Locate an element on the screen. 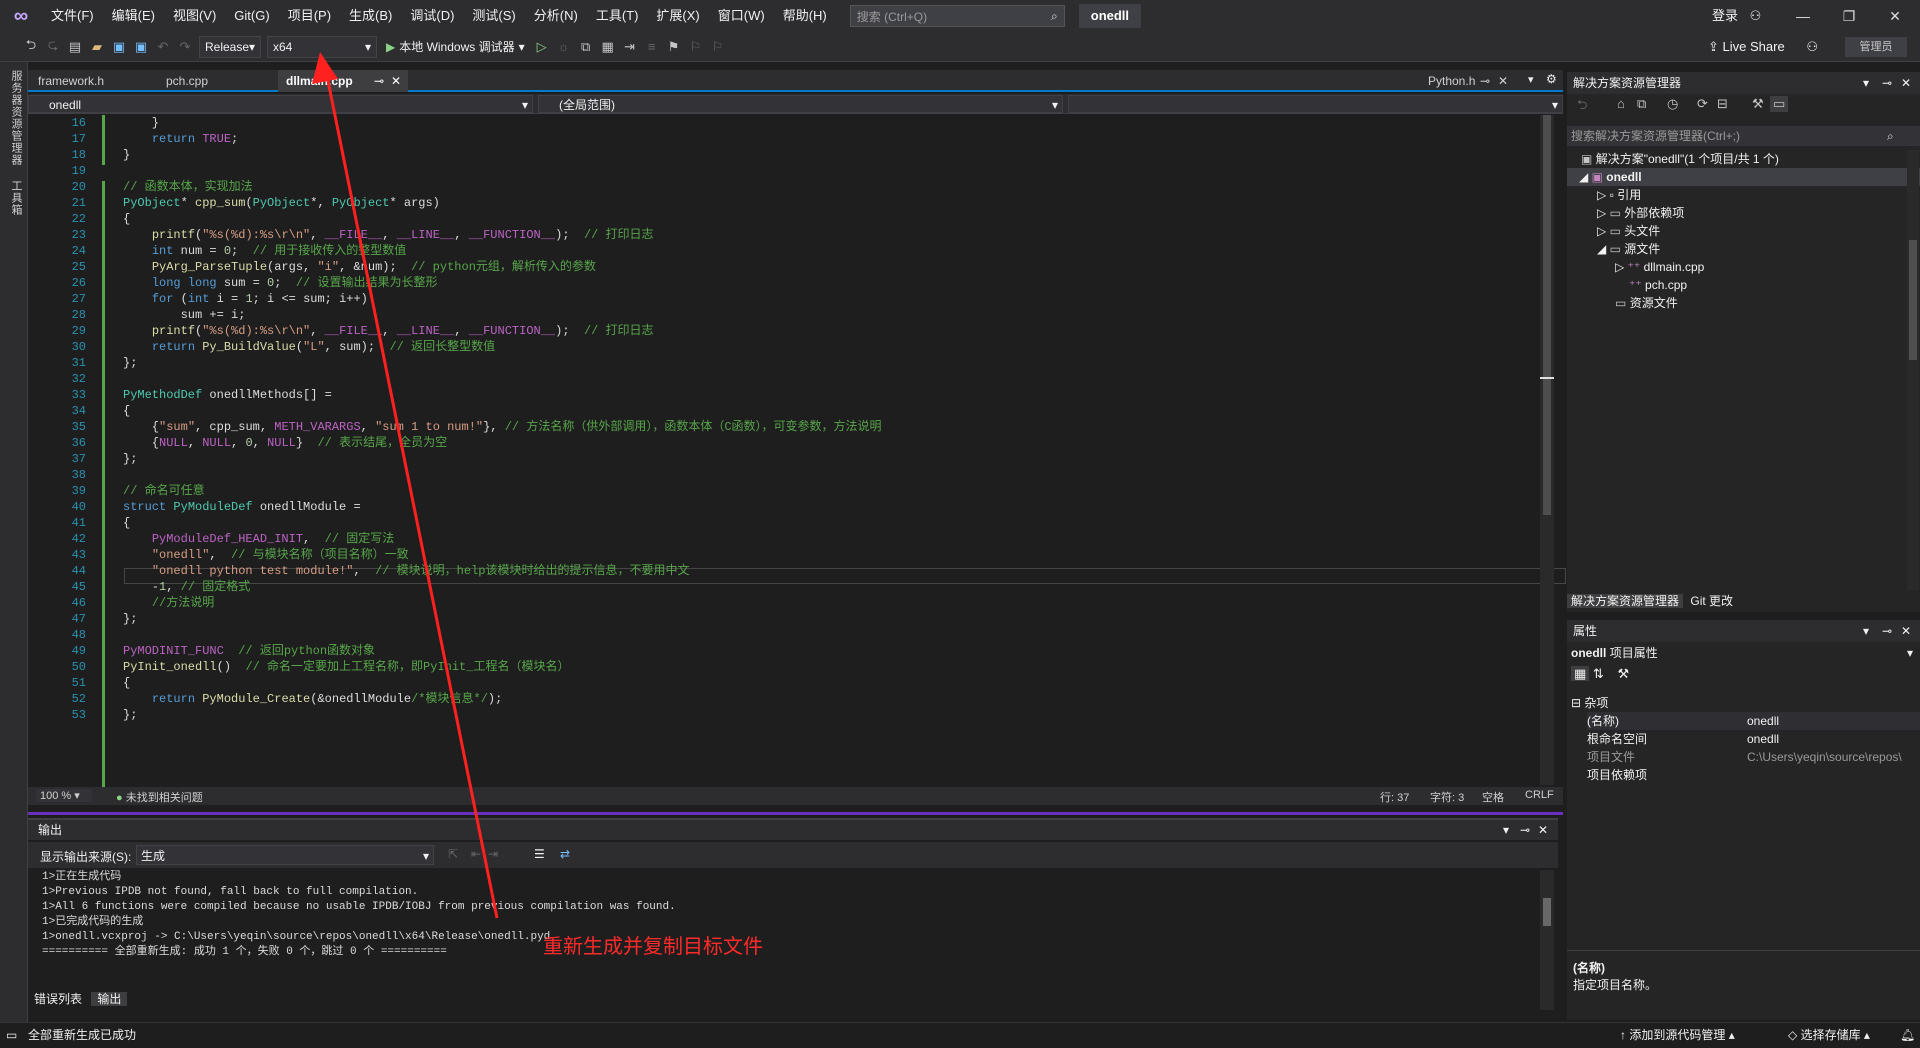  annotation-arrow is located at coordinates (405, 485).